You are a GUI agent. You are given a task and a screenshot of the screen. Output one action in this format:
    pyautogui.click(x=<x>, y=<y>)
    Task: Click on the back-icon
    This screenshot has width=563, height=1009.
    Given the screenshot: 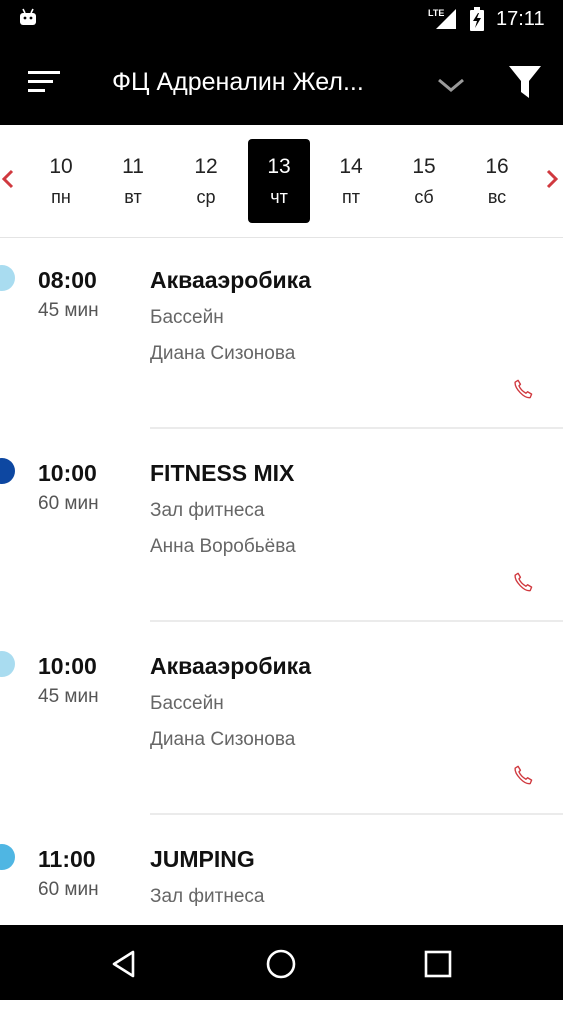 What is the action you would take?
    pyautogui.click(x=125, y=964)
    